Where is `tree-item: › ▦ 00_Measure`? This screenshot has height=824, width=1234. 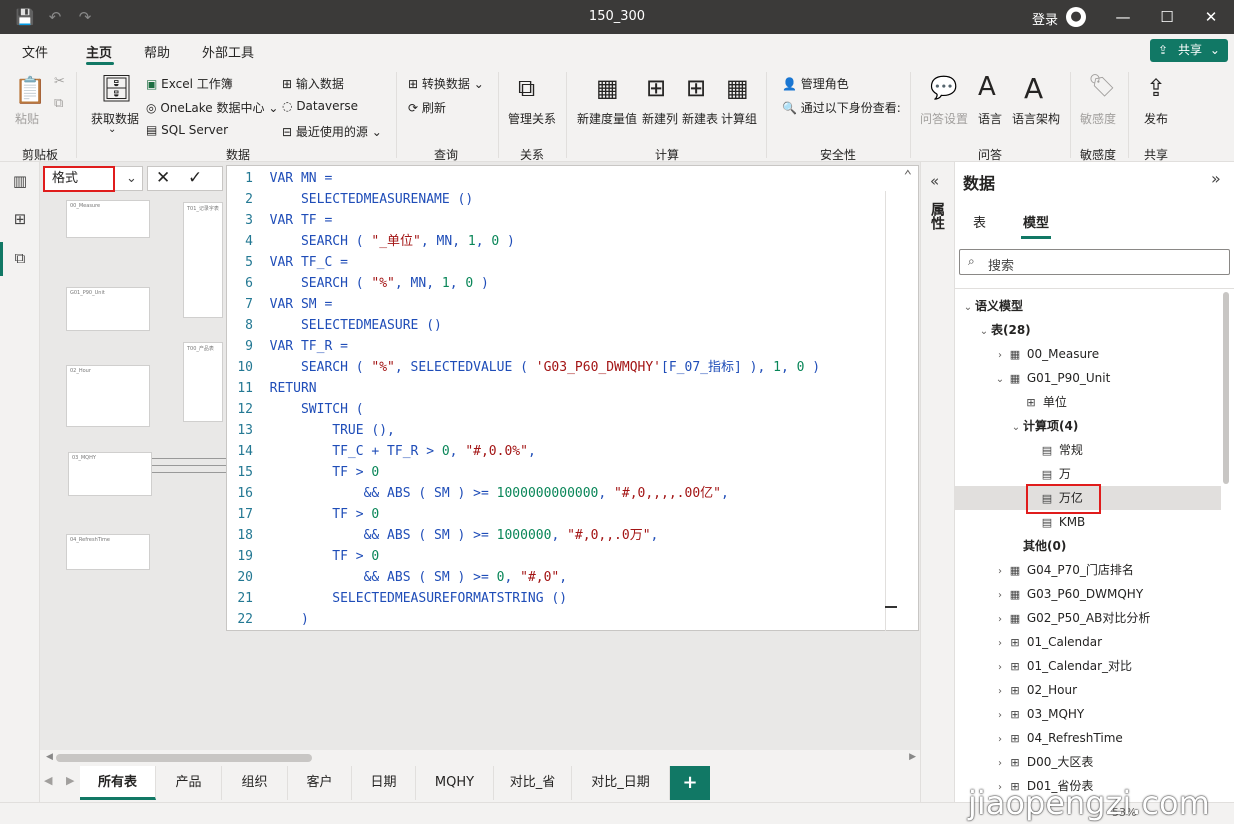 tree-item: › ▦ 00_Measure is located at coordinates (1088, 354).